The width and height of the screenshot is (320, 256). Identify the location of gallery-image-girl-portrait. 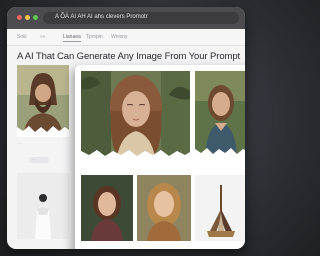
(107, 208).